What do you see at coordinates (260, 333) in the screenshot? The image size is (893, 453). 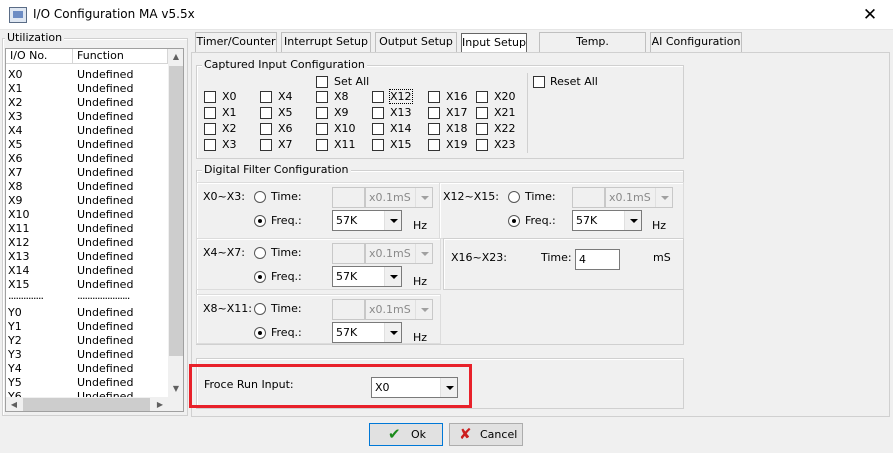 I see `freq-radio-x8-x11` at bounding box center [260, 333].